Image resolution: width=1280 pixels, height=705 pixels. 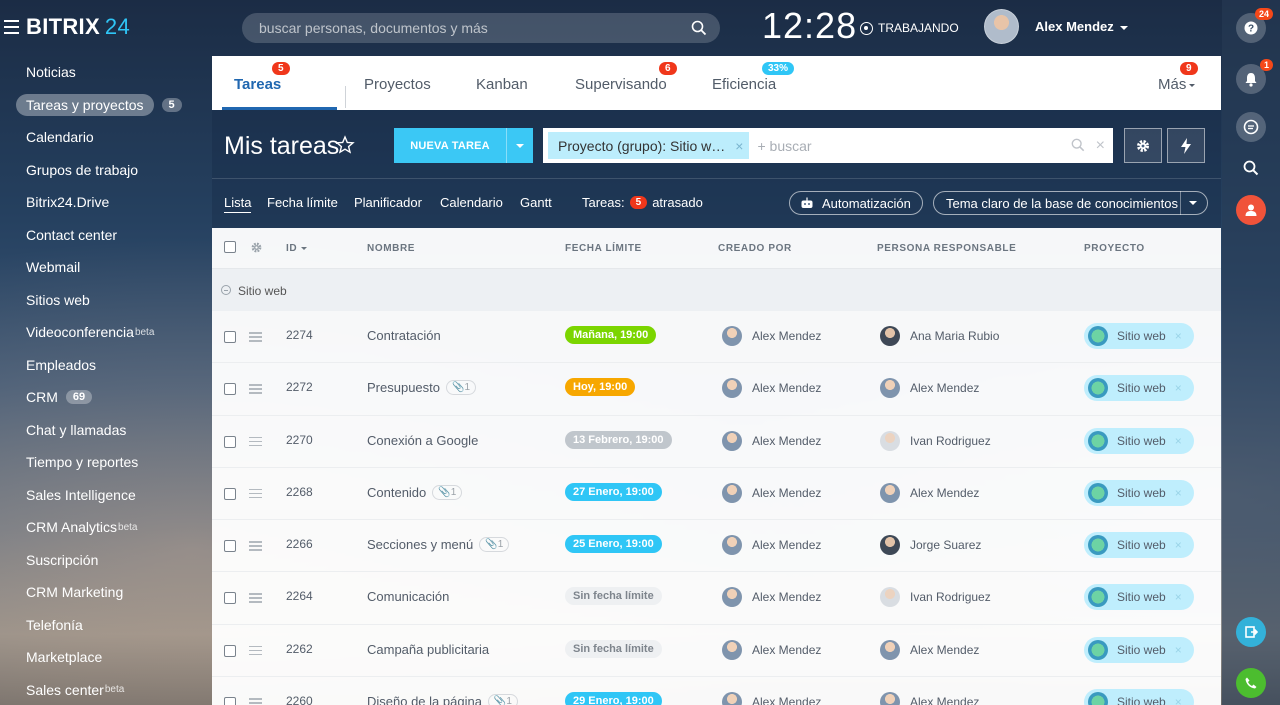 I want to click on phone-button, so click(x=1251, y=683).